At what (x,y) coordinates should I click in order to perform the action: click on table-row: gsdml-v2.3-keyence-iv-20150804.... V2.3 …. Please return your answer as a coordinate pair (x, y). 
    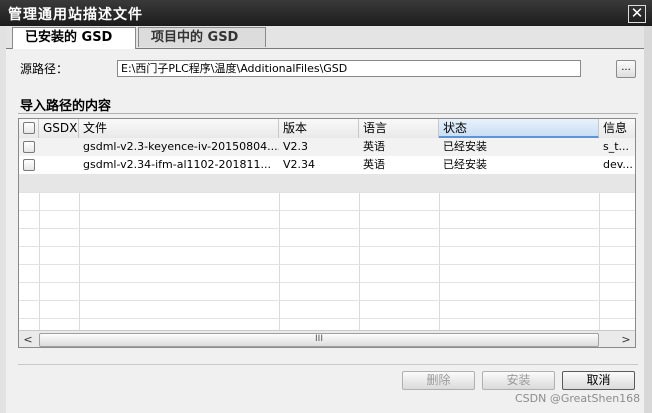
    Looking at the image, I should click on (327, 147).